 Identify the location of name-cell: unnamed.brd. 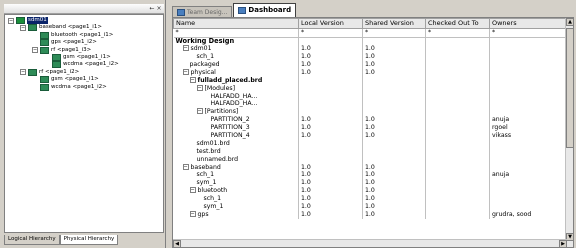
(236, 159).